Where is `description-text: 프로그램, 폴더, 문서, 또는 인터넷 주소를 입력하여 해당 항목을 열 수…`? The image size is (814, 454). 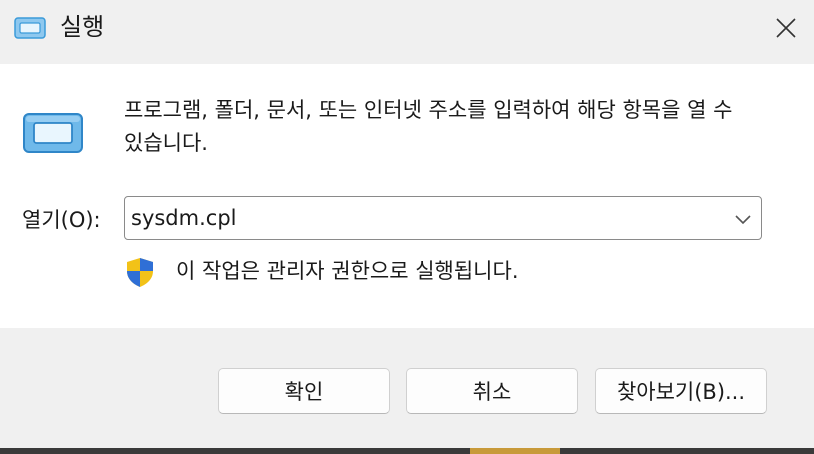
description-text: 프로그램, 폴더, 문서, 또는 인터넷 주소를 입력하여 해당 항목을 열 수… is located at coordinates (428, 126).